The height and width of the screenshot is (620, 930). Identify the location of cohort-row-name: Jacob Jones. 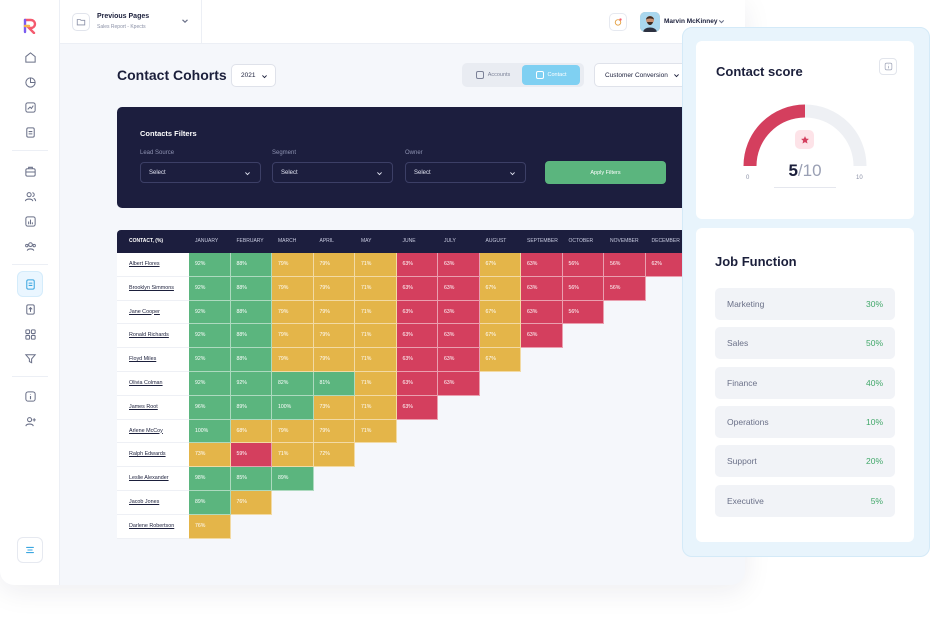
(153, 503).